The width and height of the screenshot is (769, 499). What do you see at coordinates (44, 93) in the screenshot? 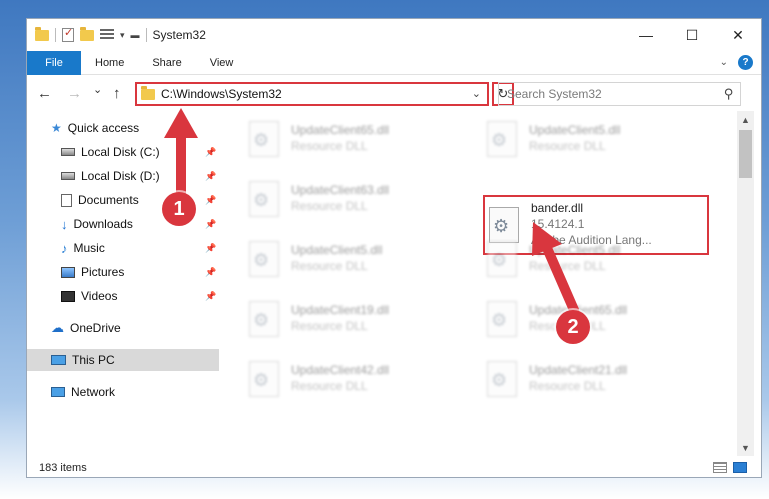
I see `back-button: ←` at bounding box center [44, 93].